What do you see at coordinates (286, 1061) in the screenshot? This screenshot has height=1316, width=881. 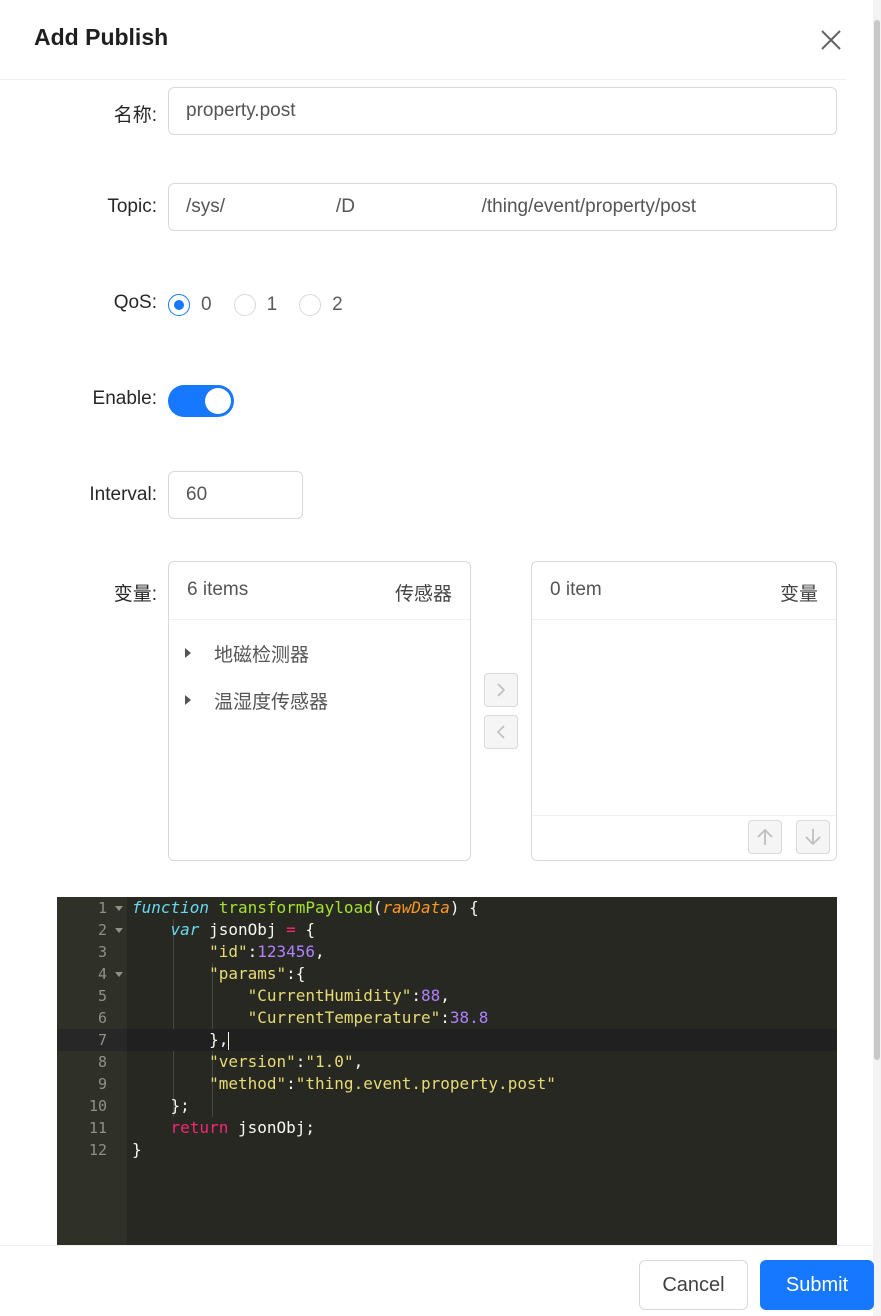 I see `code-line-8: "version":"1.0",` at bounding box center [286, 1061].